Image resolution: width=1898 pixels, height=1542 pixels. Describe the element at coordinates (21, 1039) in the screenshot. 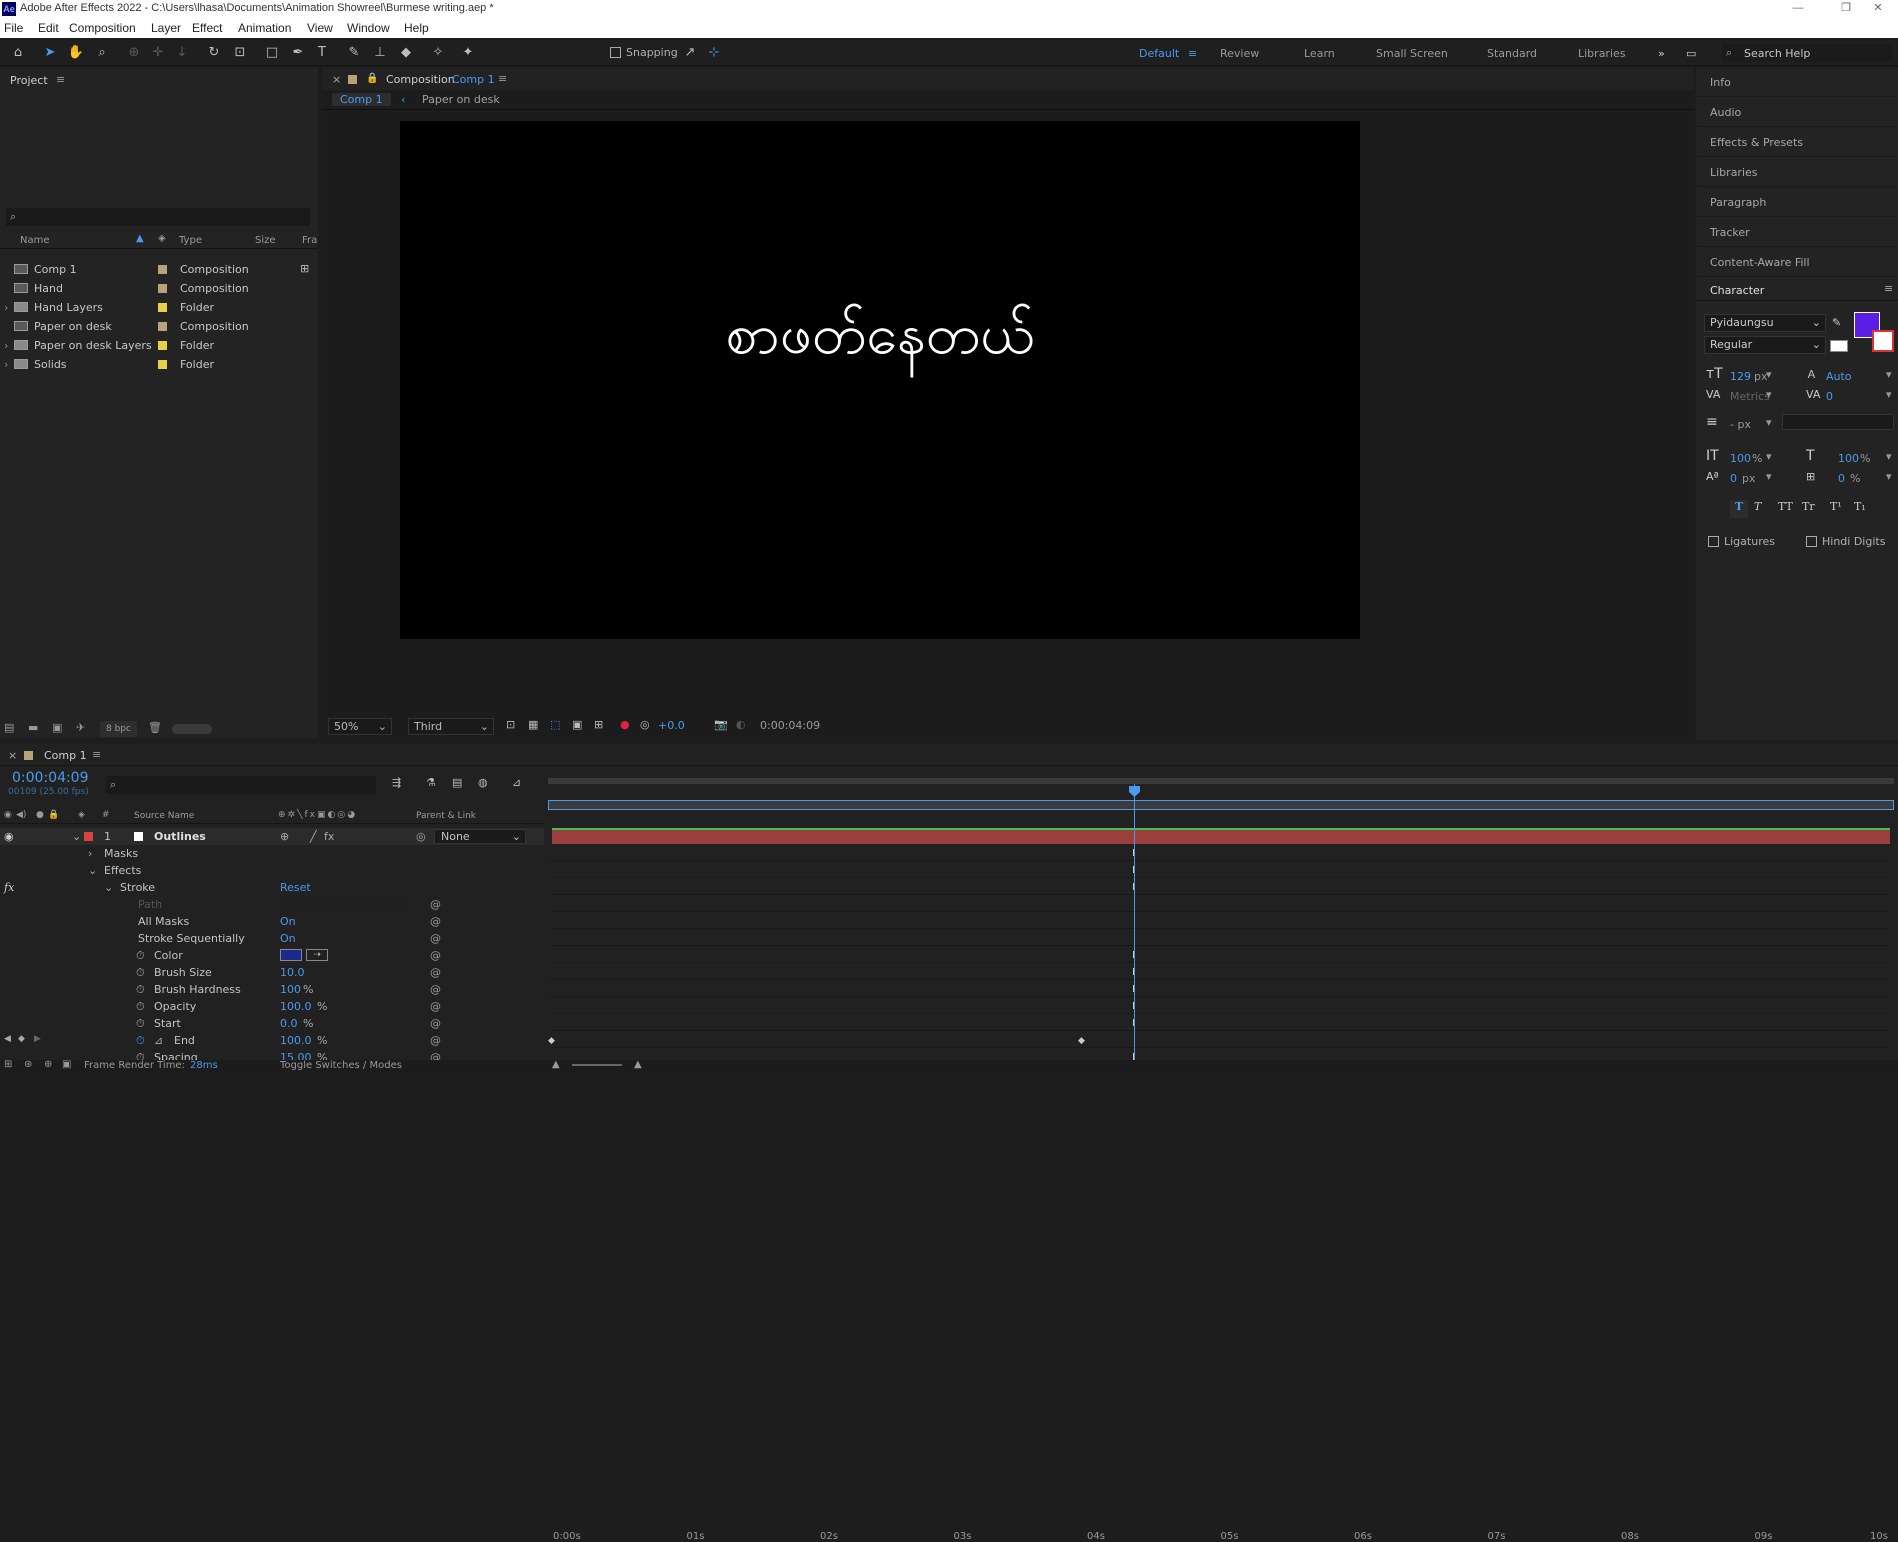

I see `add-keyframe-icon: ◆` at that location.